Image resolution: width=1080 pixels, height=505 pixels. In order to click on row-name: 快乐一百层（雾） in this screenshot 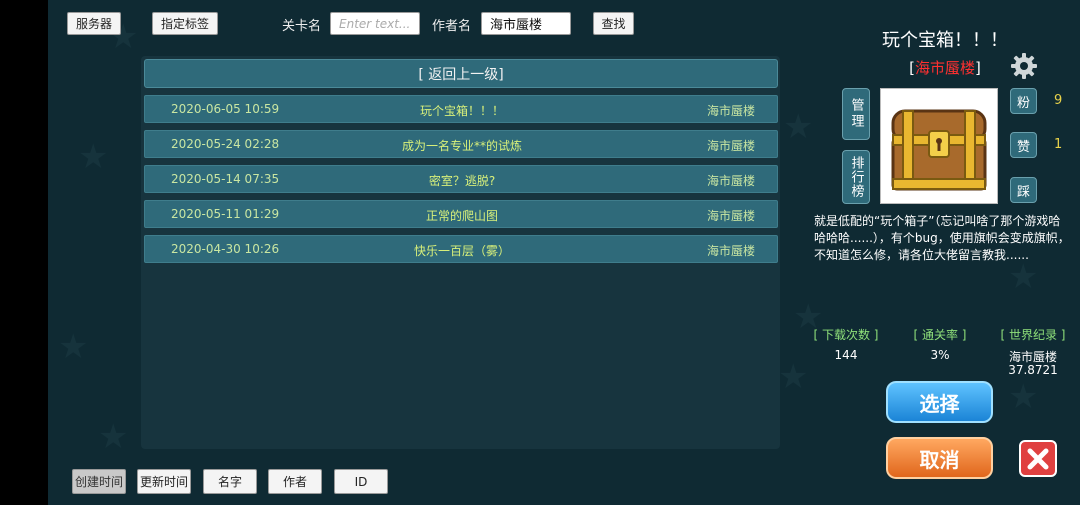, I will do `click(461, 251)`.